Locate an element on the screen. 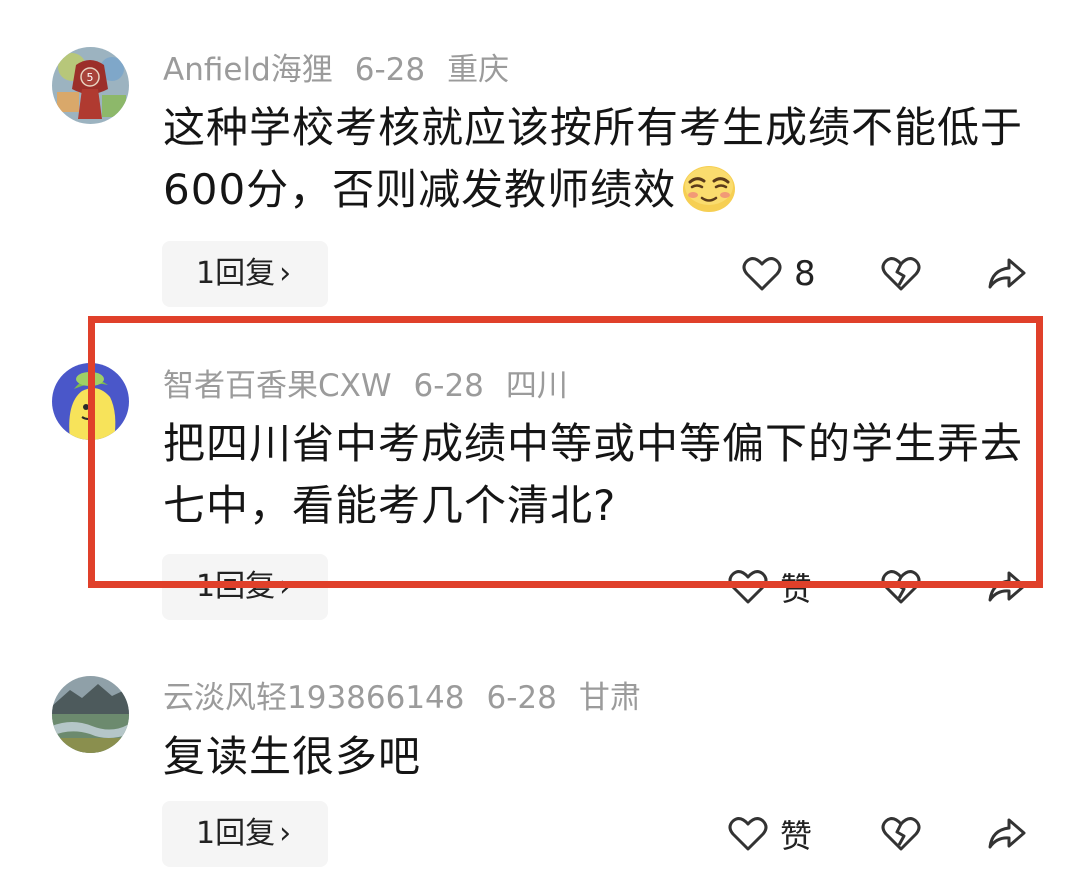 This screenshot has width=1080, height=877. comment-location: 甘肃 is located at coordinates (609, 698).